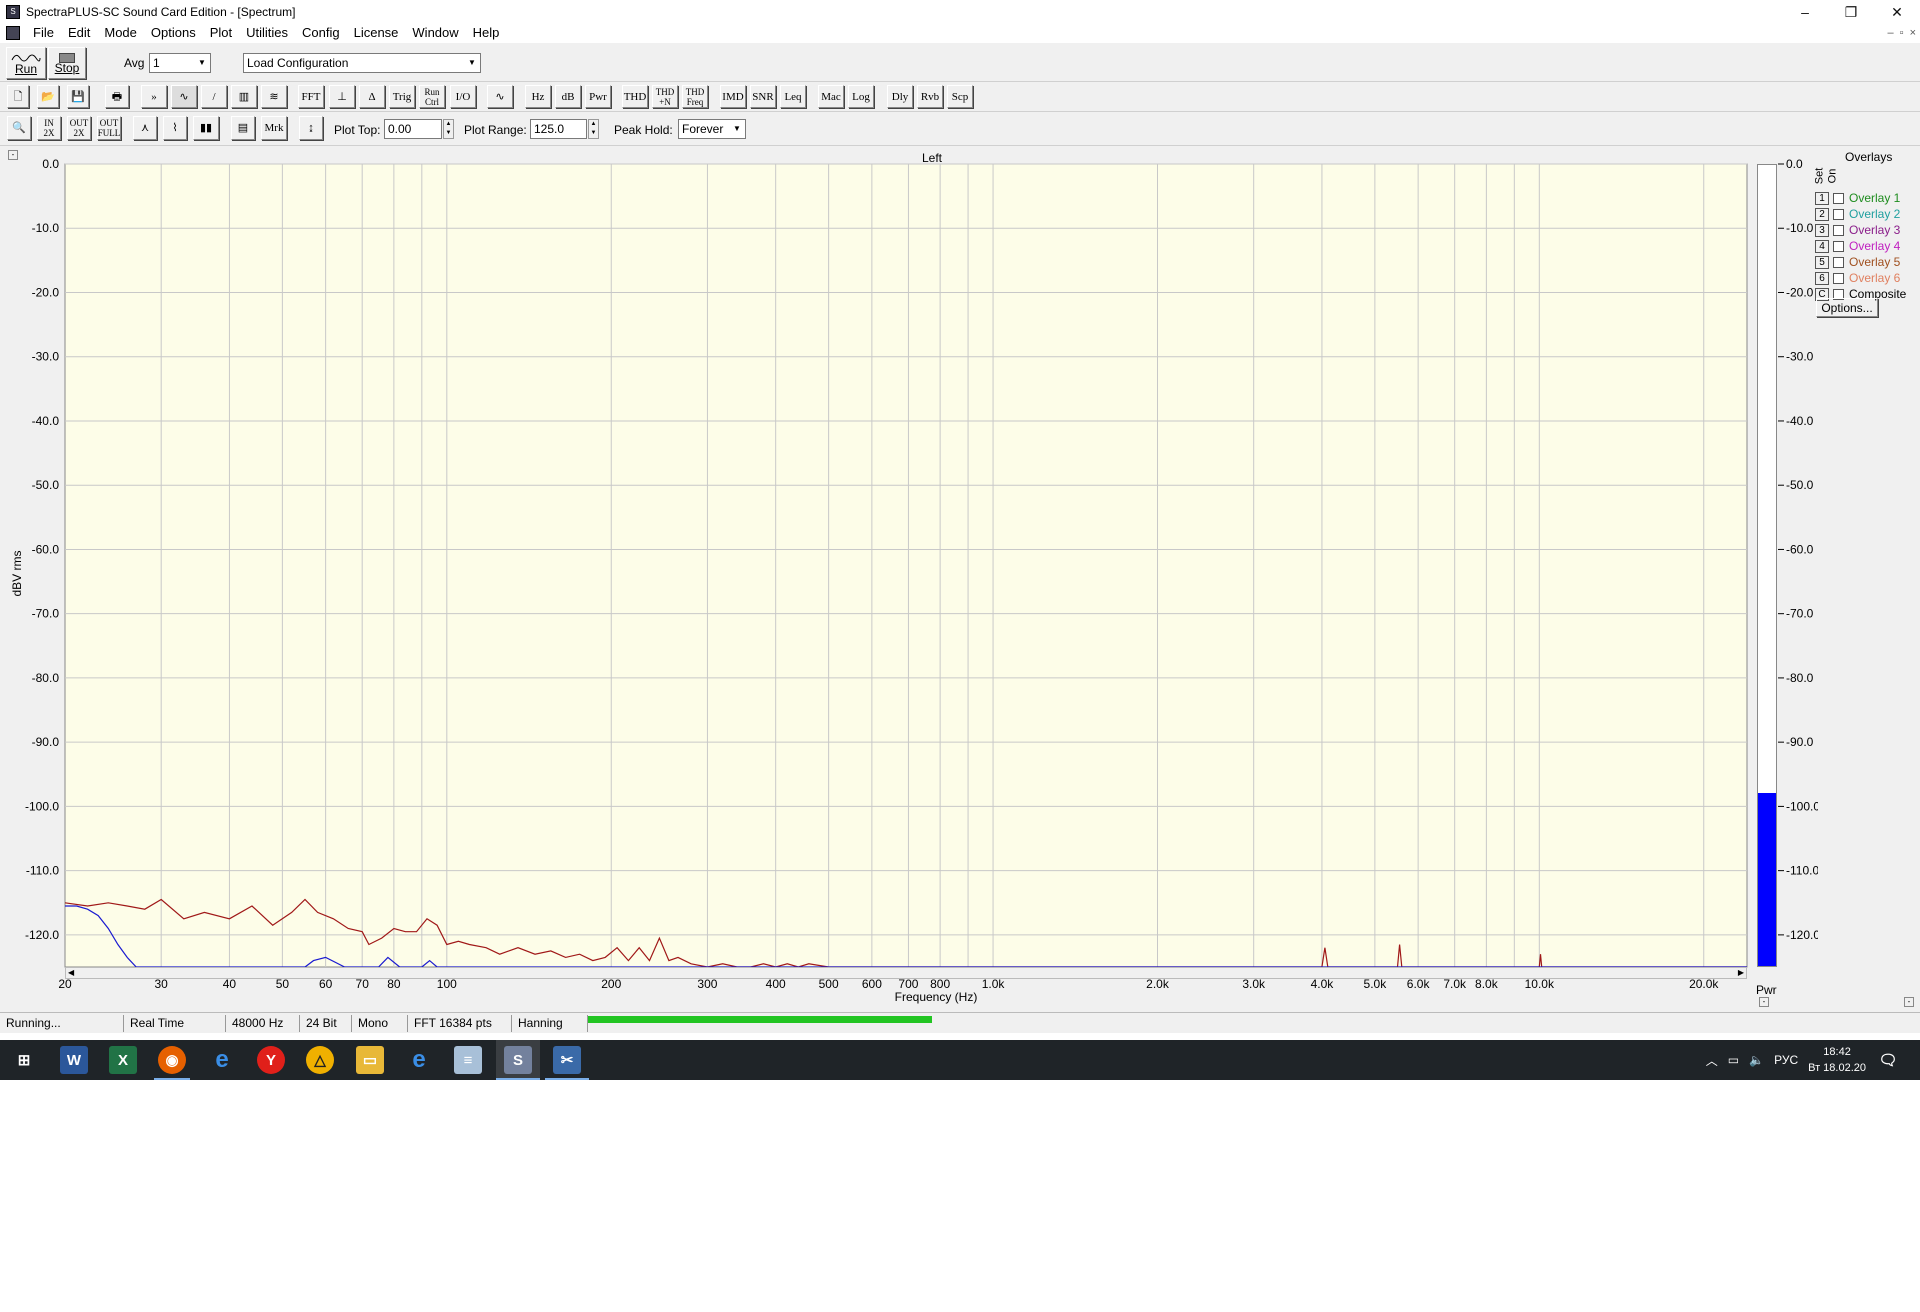  What do you see at coordinates (274, 128) in the screenshot?
I see `marker-button: Mrk` at bounding box center [274, 128].